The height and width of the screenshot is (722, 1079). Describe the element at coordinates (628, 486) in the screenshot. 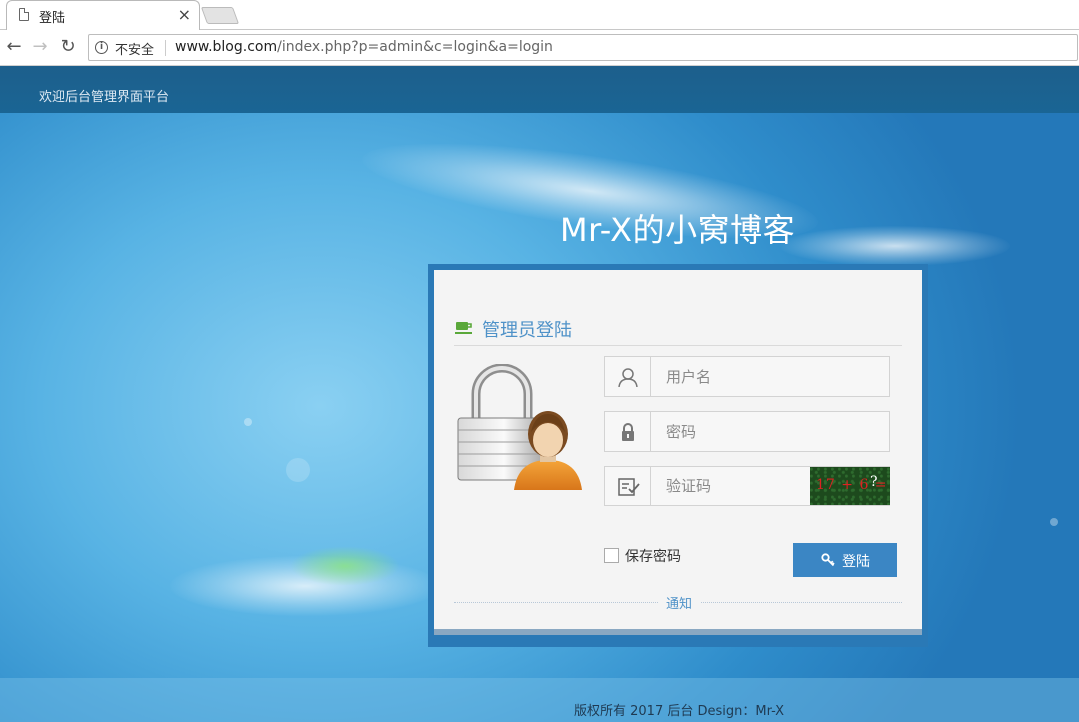

I see `captcha-icon` at that location.